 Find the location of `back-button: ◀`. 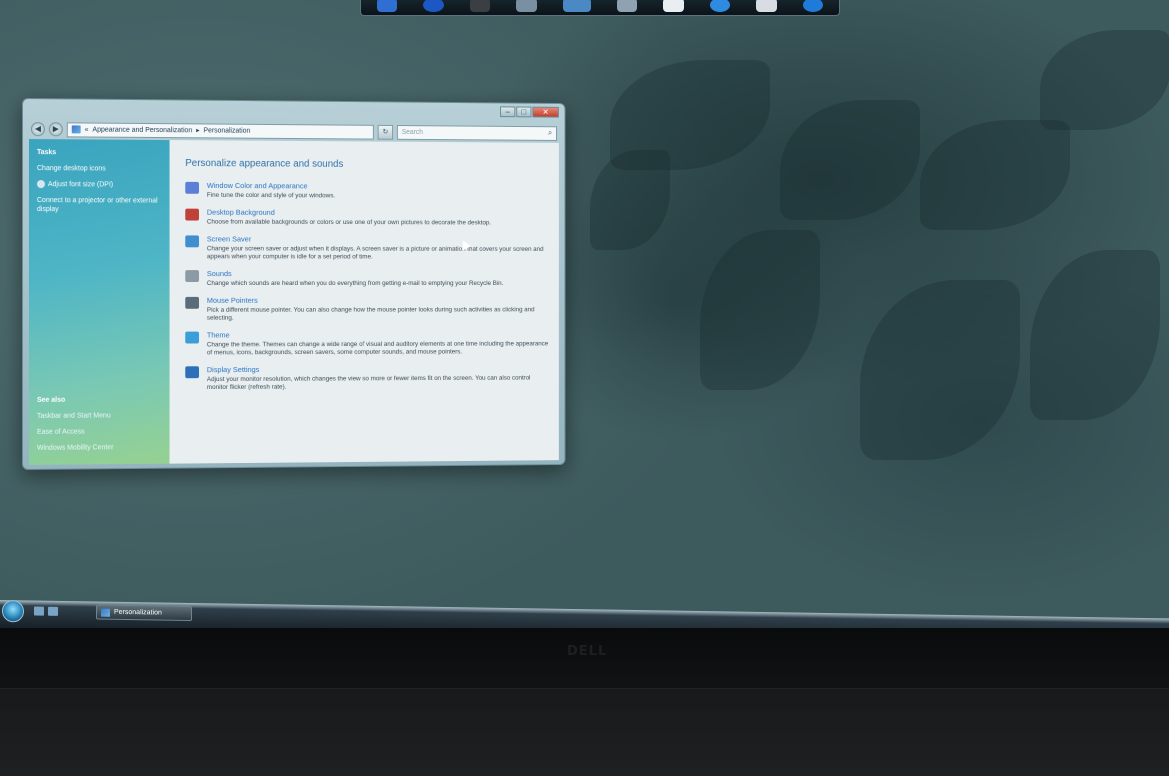

back-button: ◀ is located at coordinates (38, 129).